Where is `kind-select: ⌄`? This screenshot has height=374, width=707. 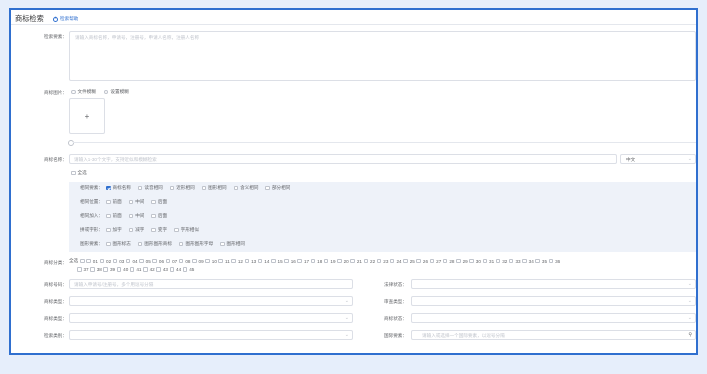 kind-select: ⌄ is located at coordinates (211, 318).